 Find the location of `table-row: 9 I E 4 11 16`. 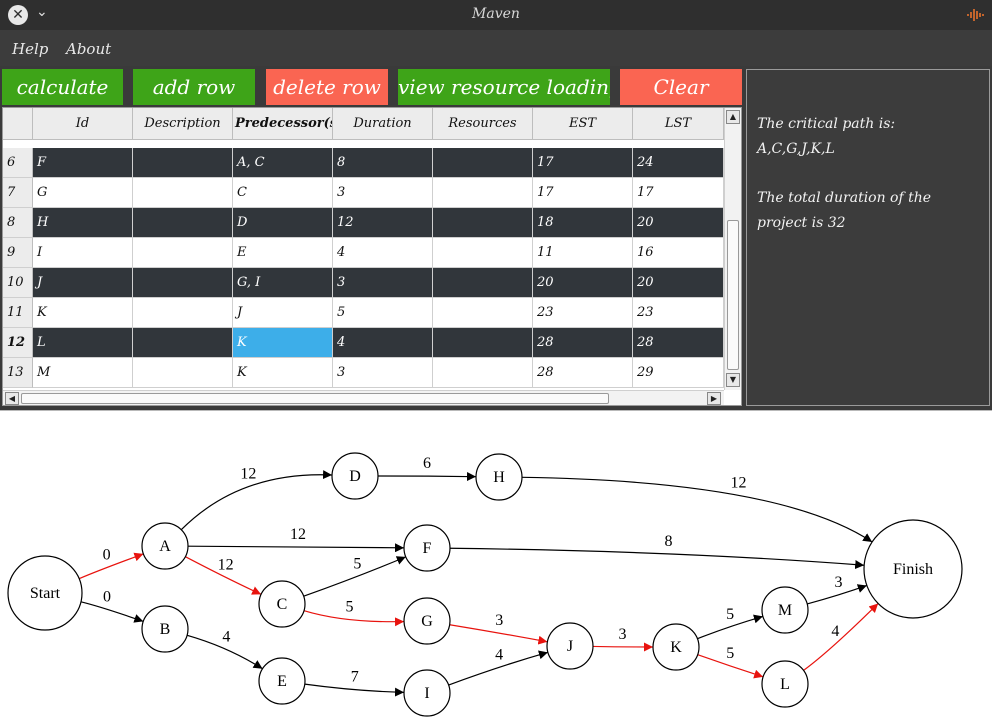

table-row: 9 I E 4 11 16 is located at coordinates (363, 253).